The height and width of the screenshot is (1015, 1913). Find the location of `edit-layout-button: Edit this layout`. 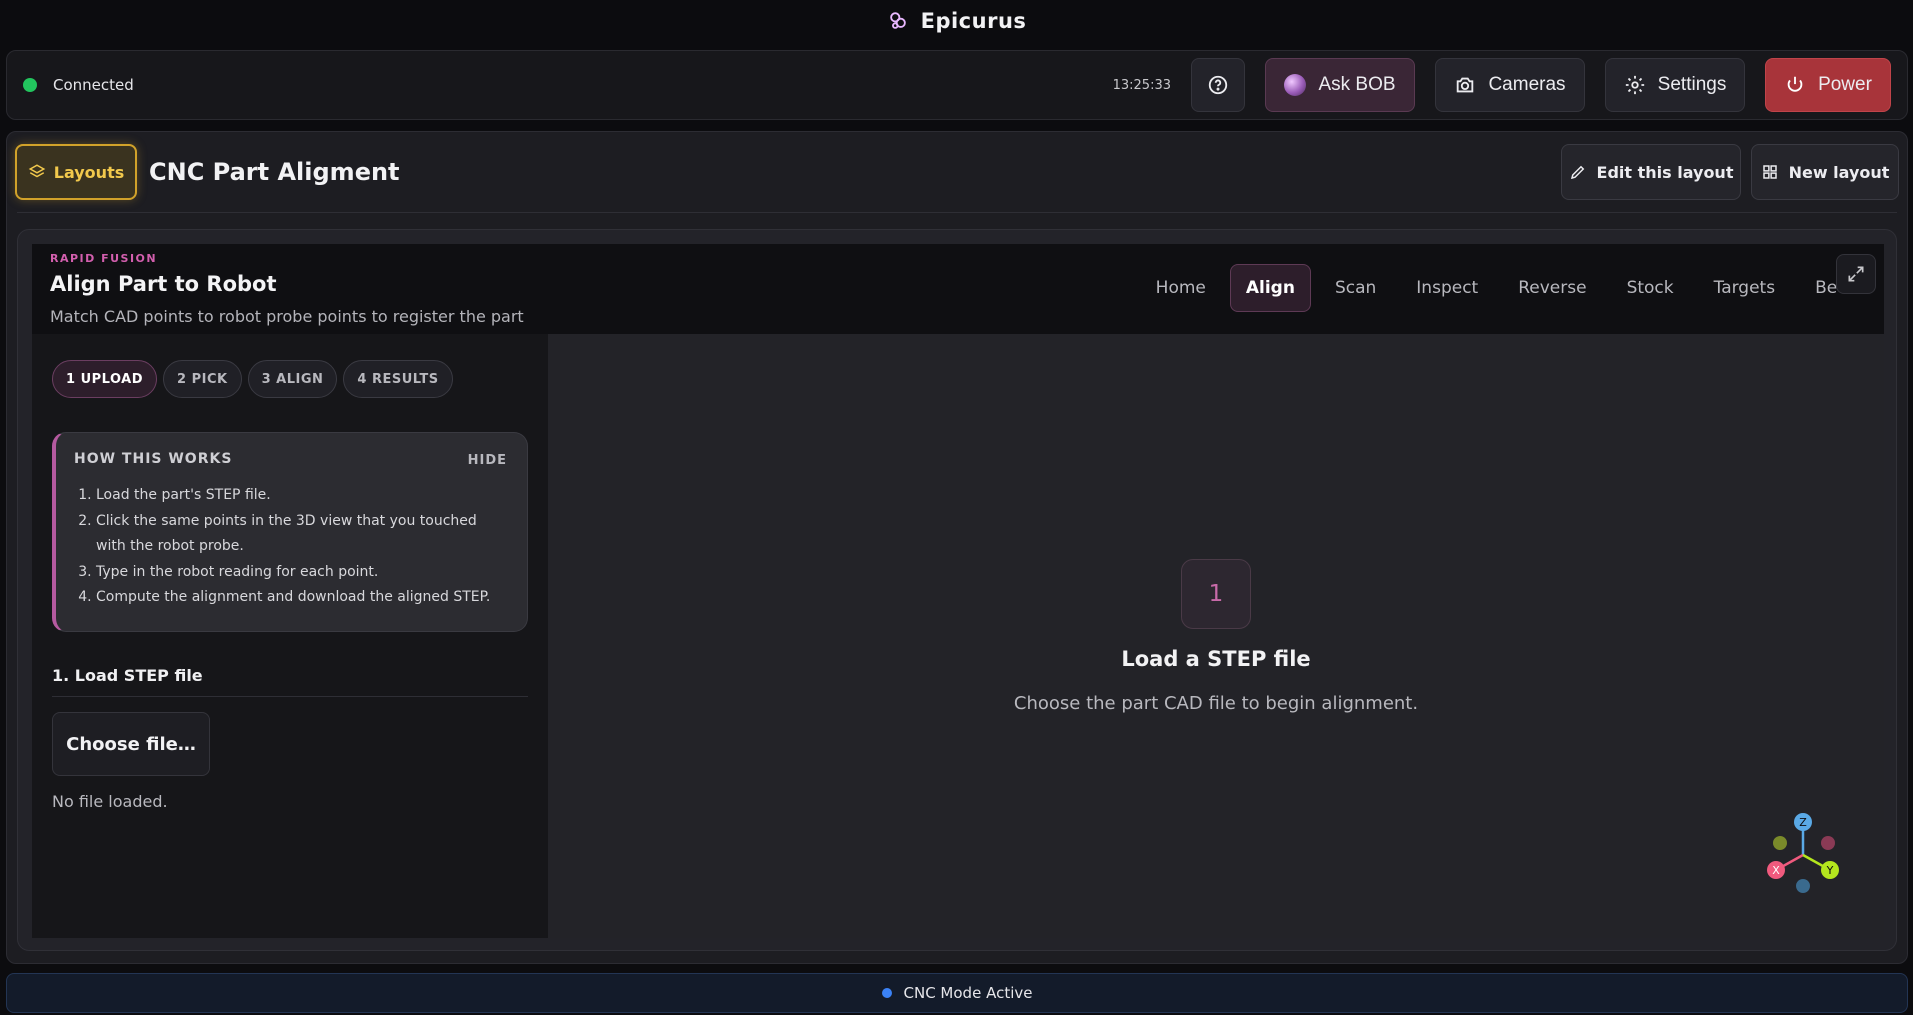

edit-layout-button: Edit this layout is located at coordinates (1651, 172).